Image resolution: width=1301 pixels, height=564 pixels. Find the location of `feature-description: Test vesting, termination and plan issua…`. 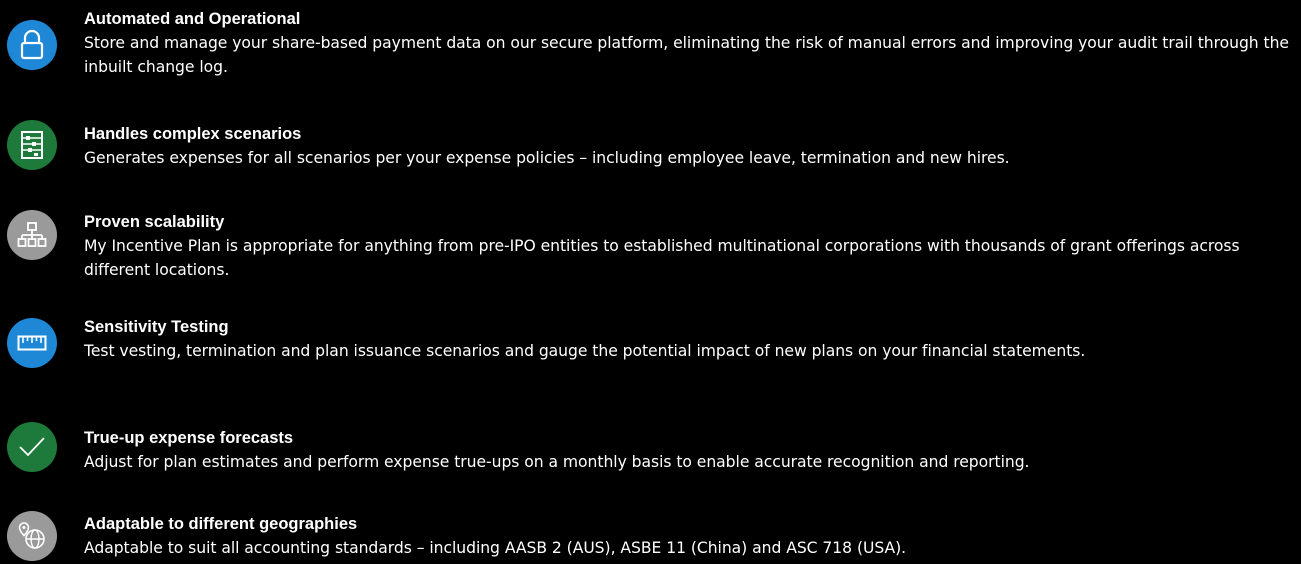

feature-description: Test vesting, termination and plan issua… is located at coordinates (585, 351).